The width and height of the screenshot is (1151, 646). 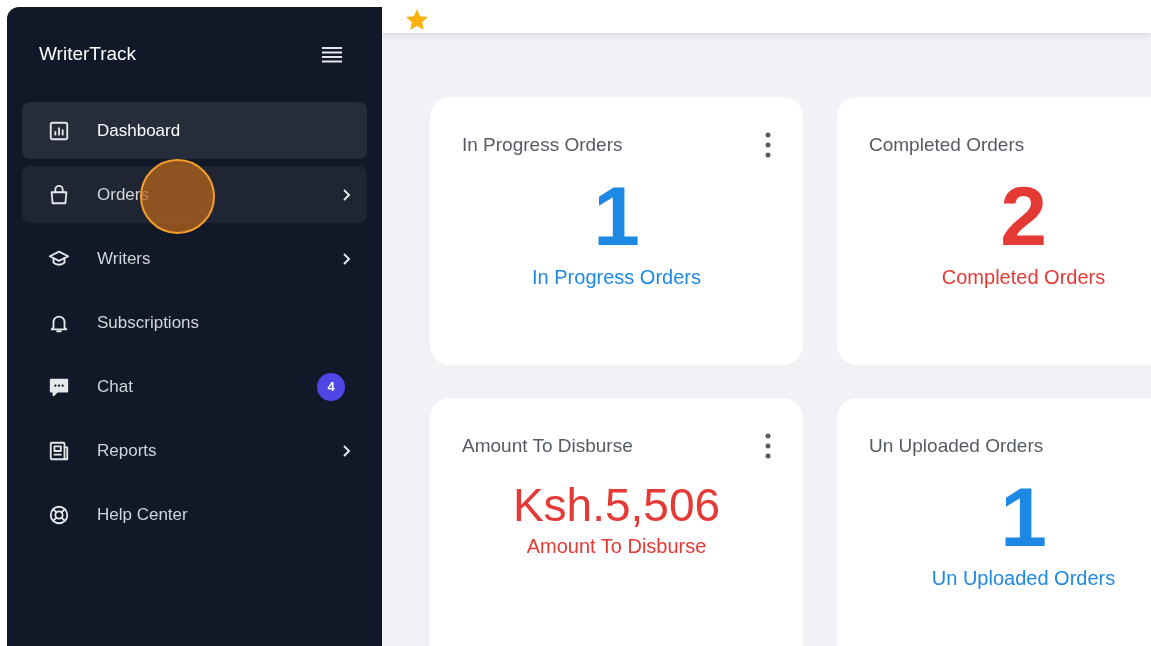 I want to click on card-title: Completed Orders, so click(x=947, y=145).